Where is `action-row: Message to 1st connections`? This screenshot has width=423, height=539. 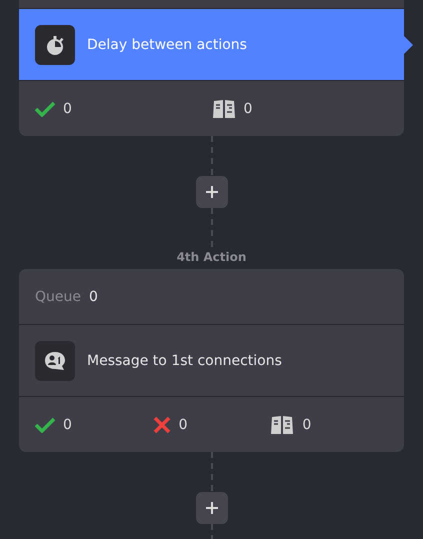
action-row: Message to 1st connections is located at coordinates (211, 361).